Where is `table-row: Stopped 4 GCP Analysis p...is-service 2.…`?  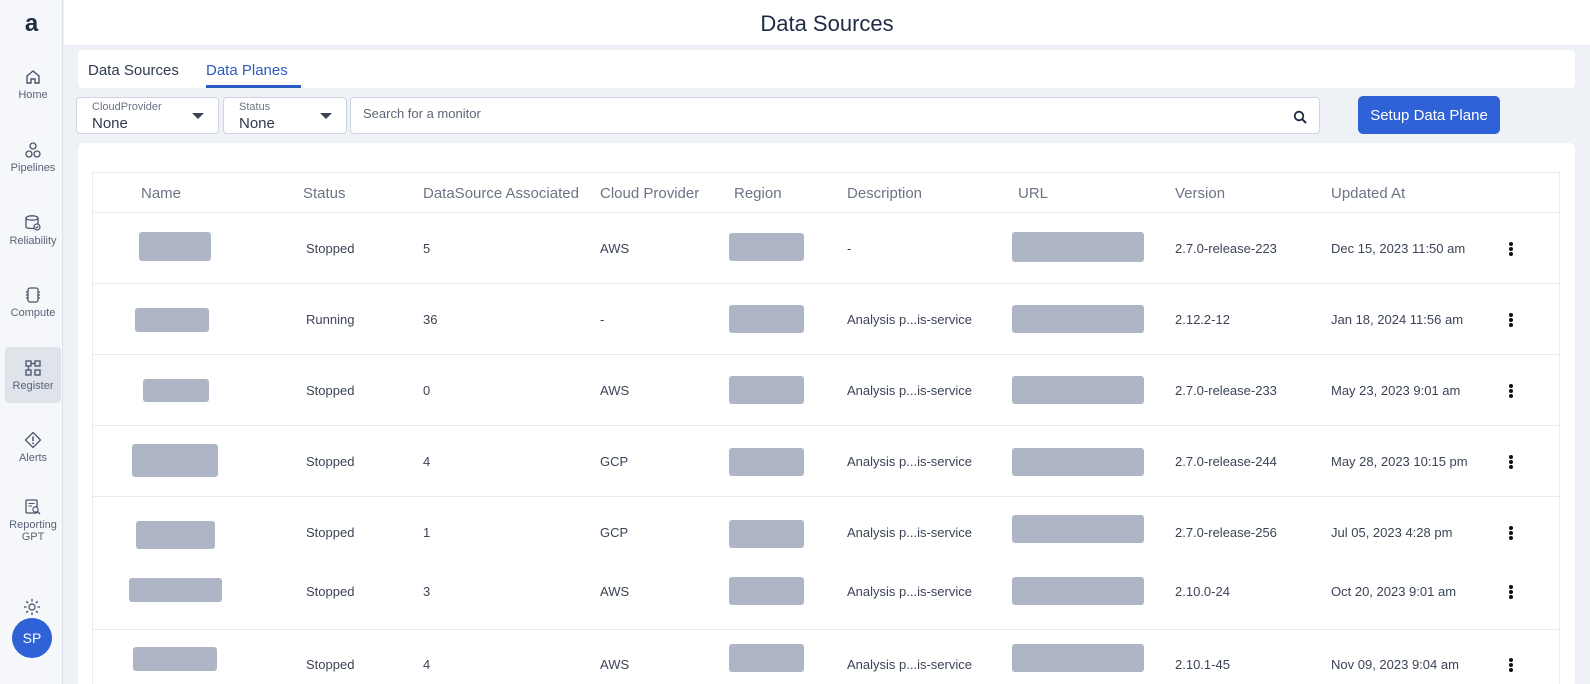 table-row: Stopped 4 GCP Analysis p...is-service 2.… is located at coordinates (826, 460).